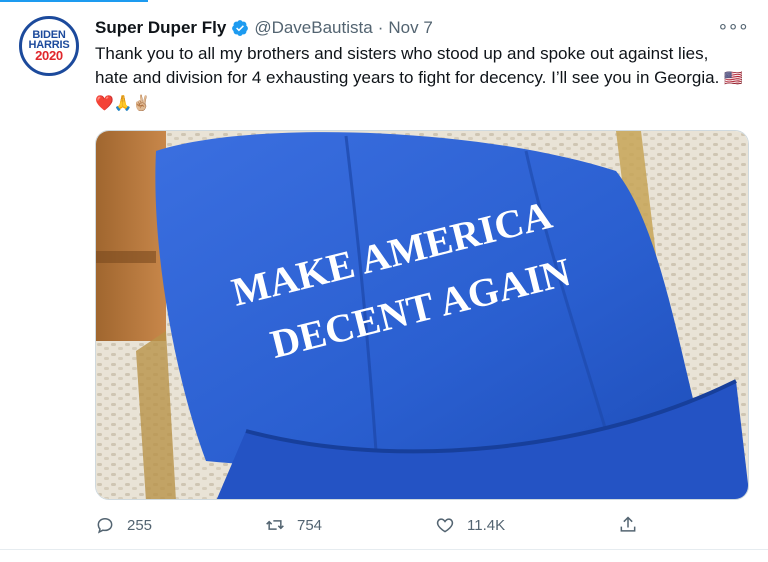  What do you see at coordinates (313, 28) in the screenshot?
I see `author-handle: @DaveBautista` at bounding box center [313, 28].